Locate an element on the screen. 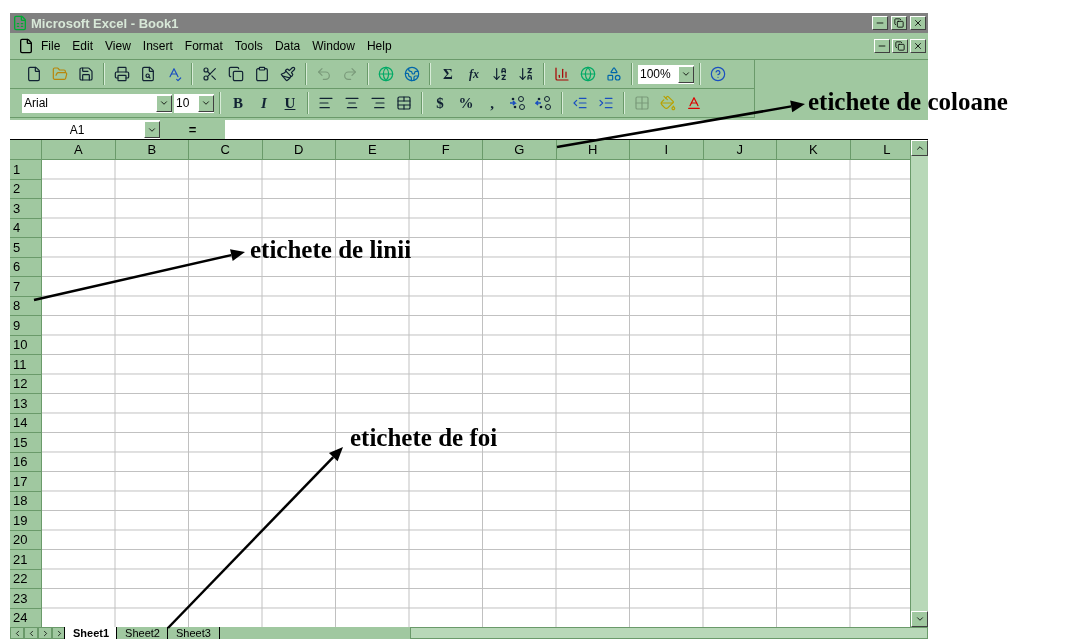 This screenshot has width=1066, height=639. row-header: 5 is located at coordinates (26, 248).